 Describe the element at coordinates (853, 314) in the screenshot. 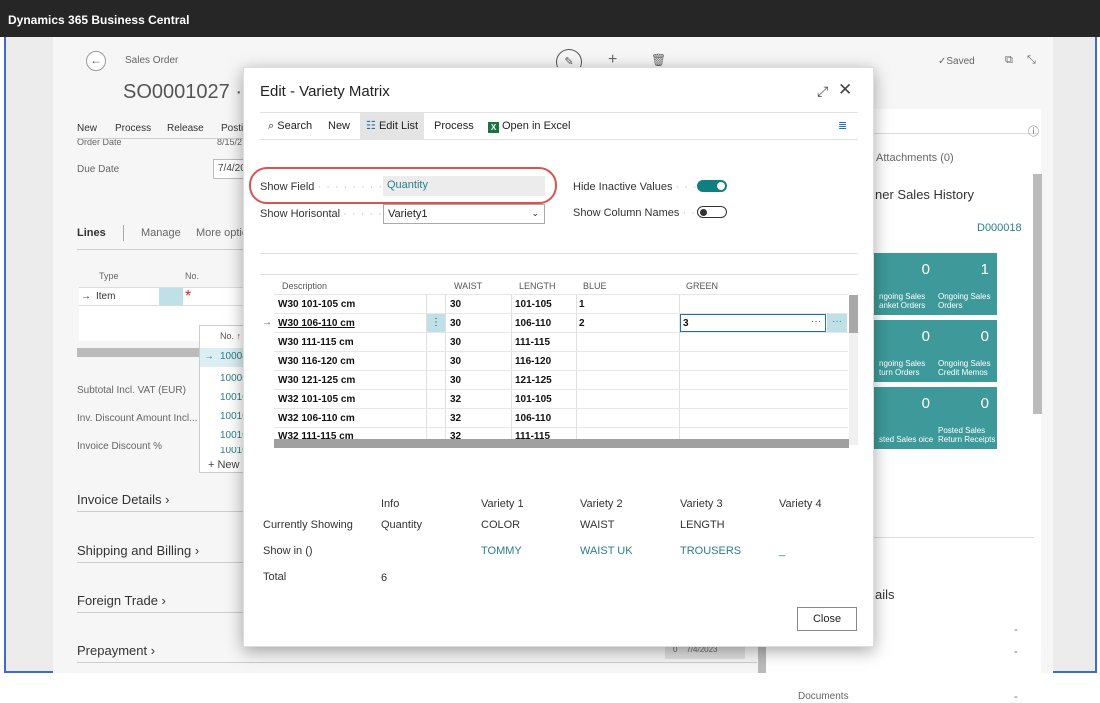

I see `scrollbar-thumb` at that location.